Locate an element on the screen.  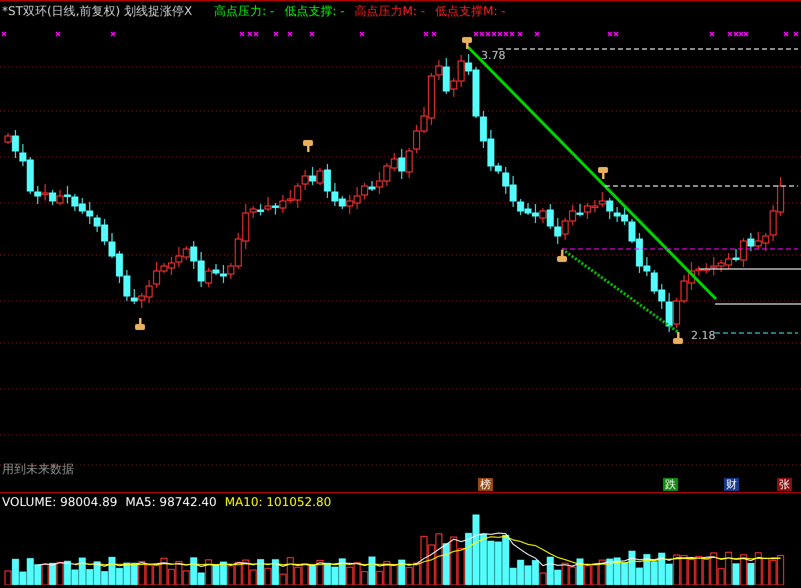
signal-badge: 跌 is located at coordinates (670, 484).